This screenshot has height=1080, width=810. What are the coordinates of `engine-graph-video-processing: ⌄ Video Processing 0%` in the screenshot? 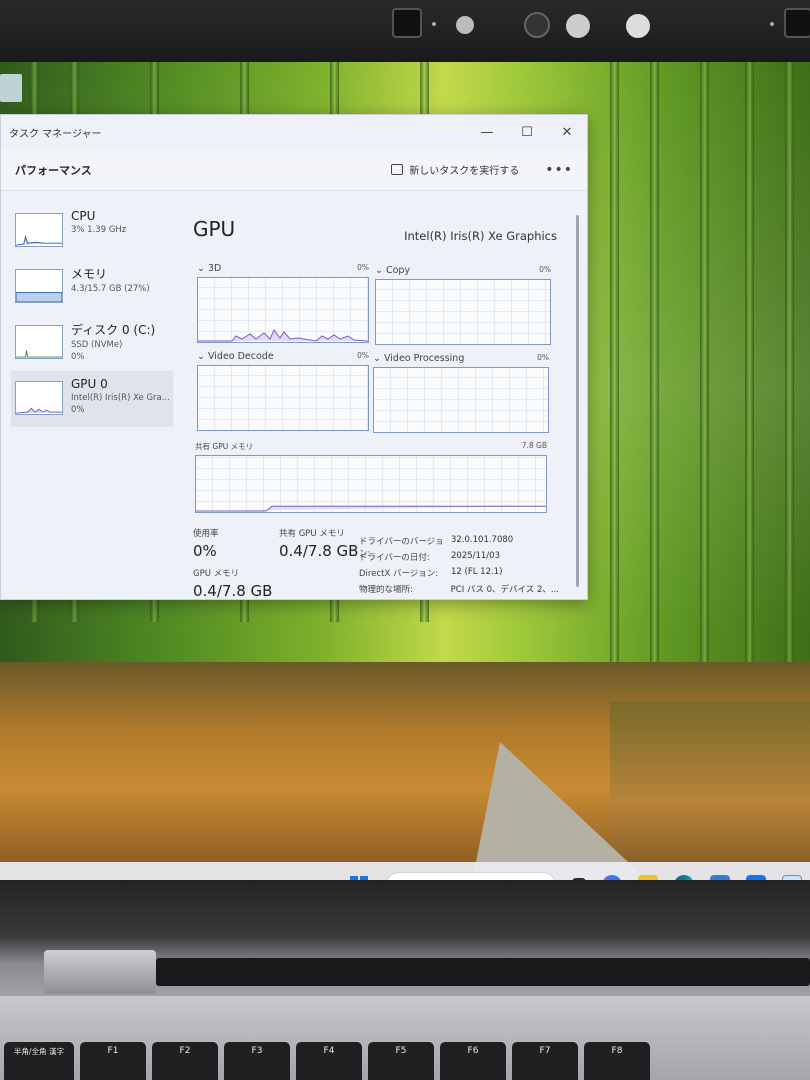 It's located at (461, 393).